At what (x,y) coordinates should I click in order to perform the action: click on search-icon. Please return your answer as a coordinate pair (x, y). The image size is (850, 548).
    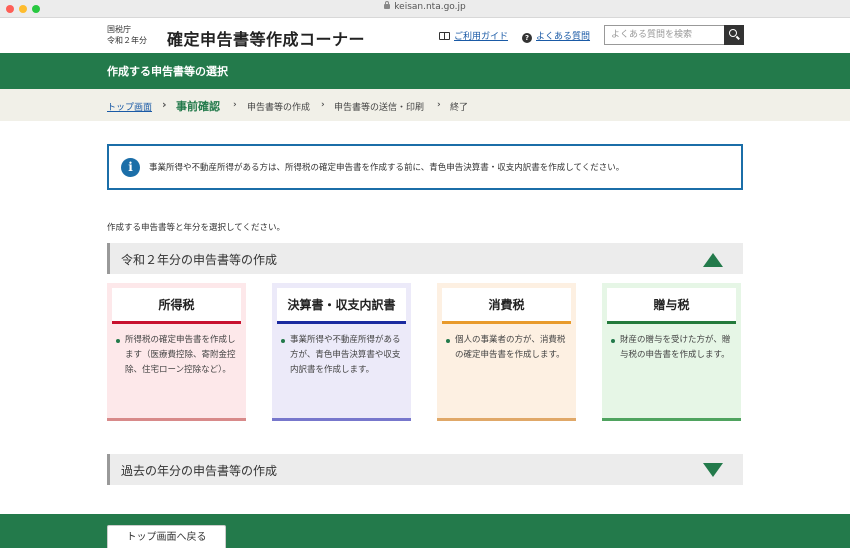
    Looking at the image, I should click on (733, 33).